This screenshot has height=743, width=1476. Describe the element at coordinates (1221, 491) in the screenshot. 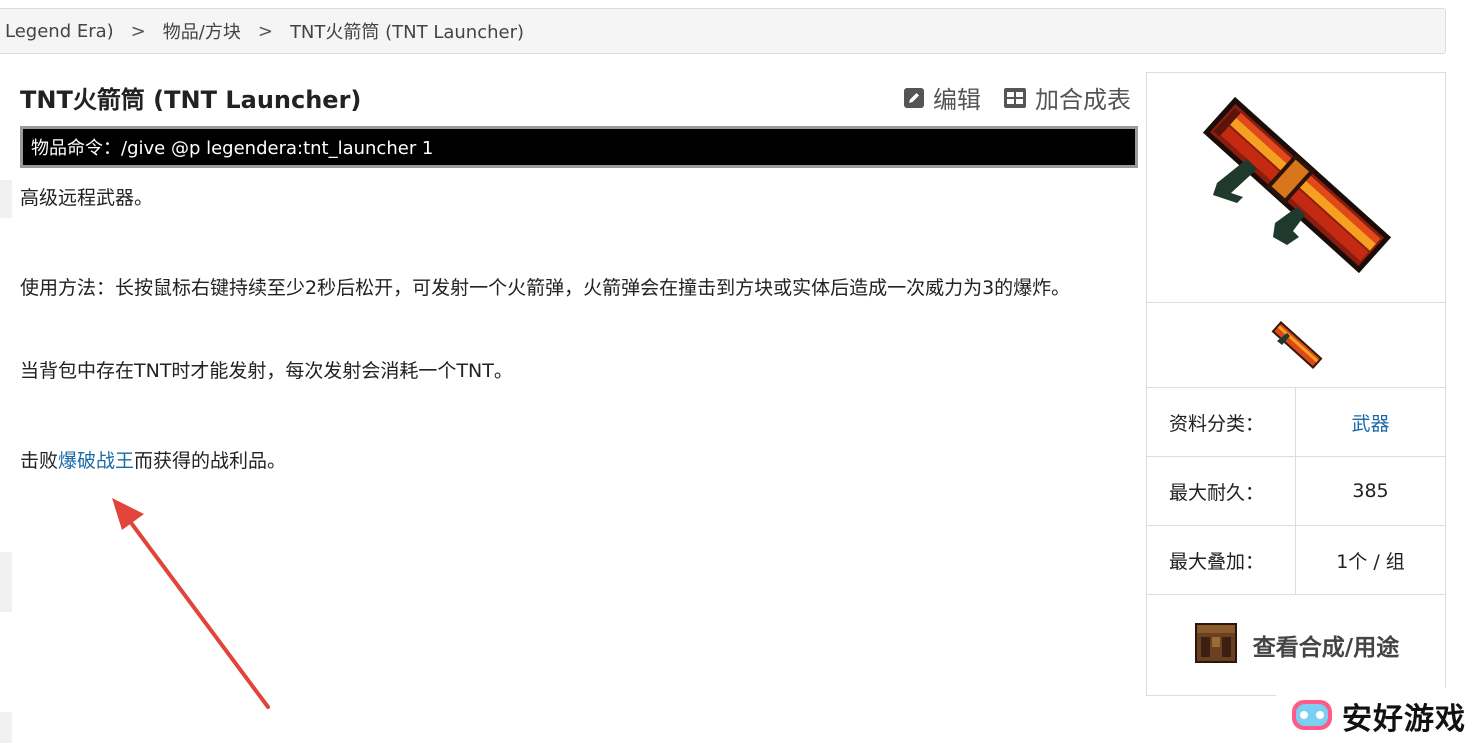

I see `infobox-key: 最大耐久：` at that location.